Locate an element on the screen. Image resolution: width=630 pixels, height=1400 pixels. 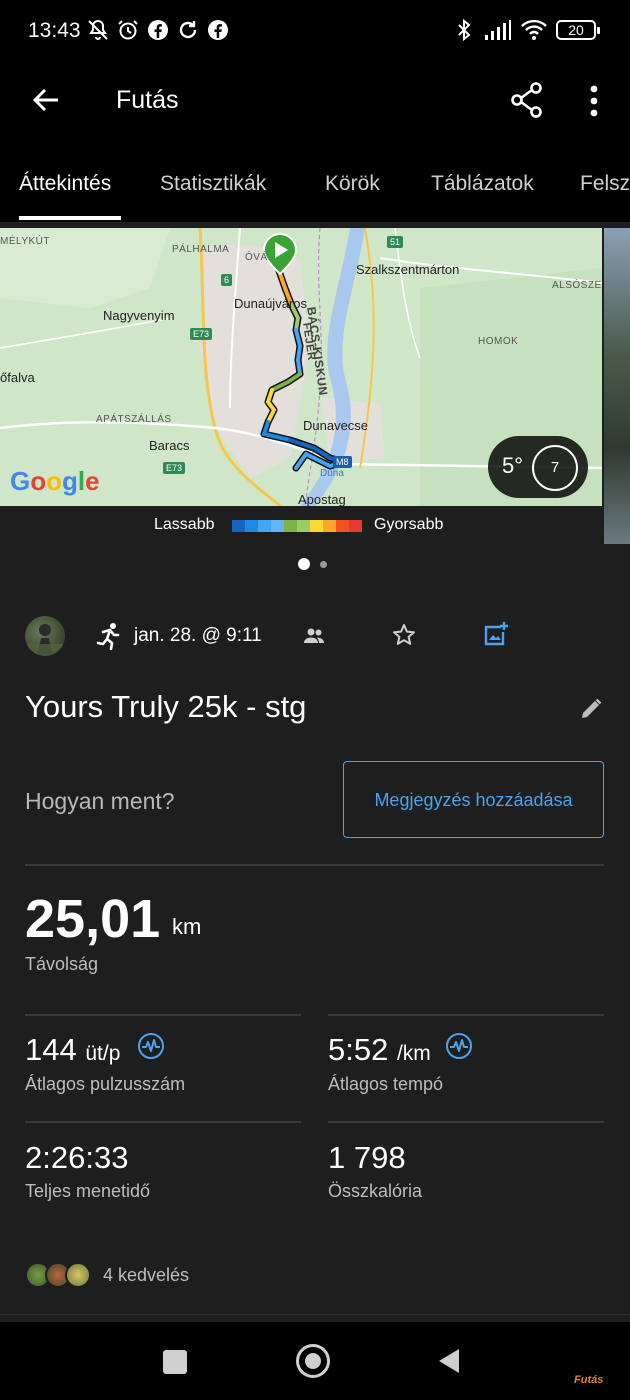
legend-slower: Lassabb is located at coordinates (184, 524).